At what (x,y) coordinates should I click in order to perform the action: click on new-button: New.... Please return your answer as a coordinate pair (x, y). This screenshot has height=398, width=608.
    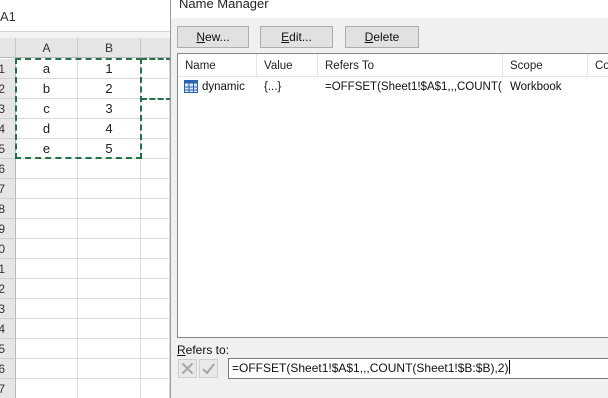
    Looking at the image, I should click on (213, 37).